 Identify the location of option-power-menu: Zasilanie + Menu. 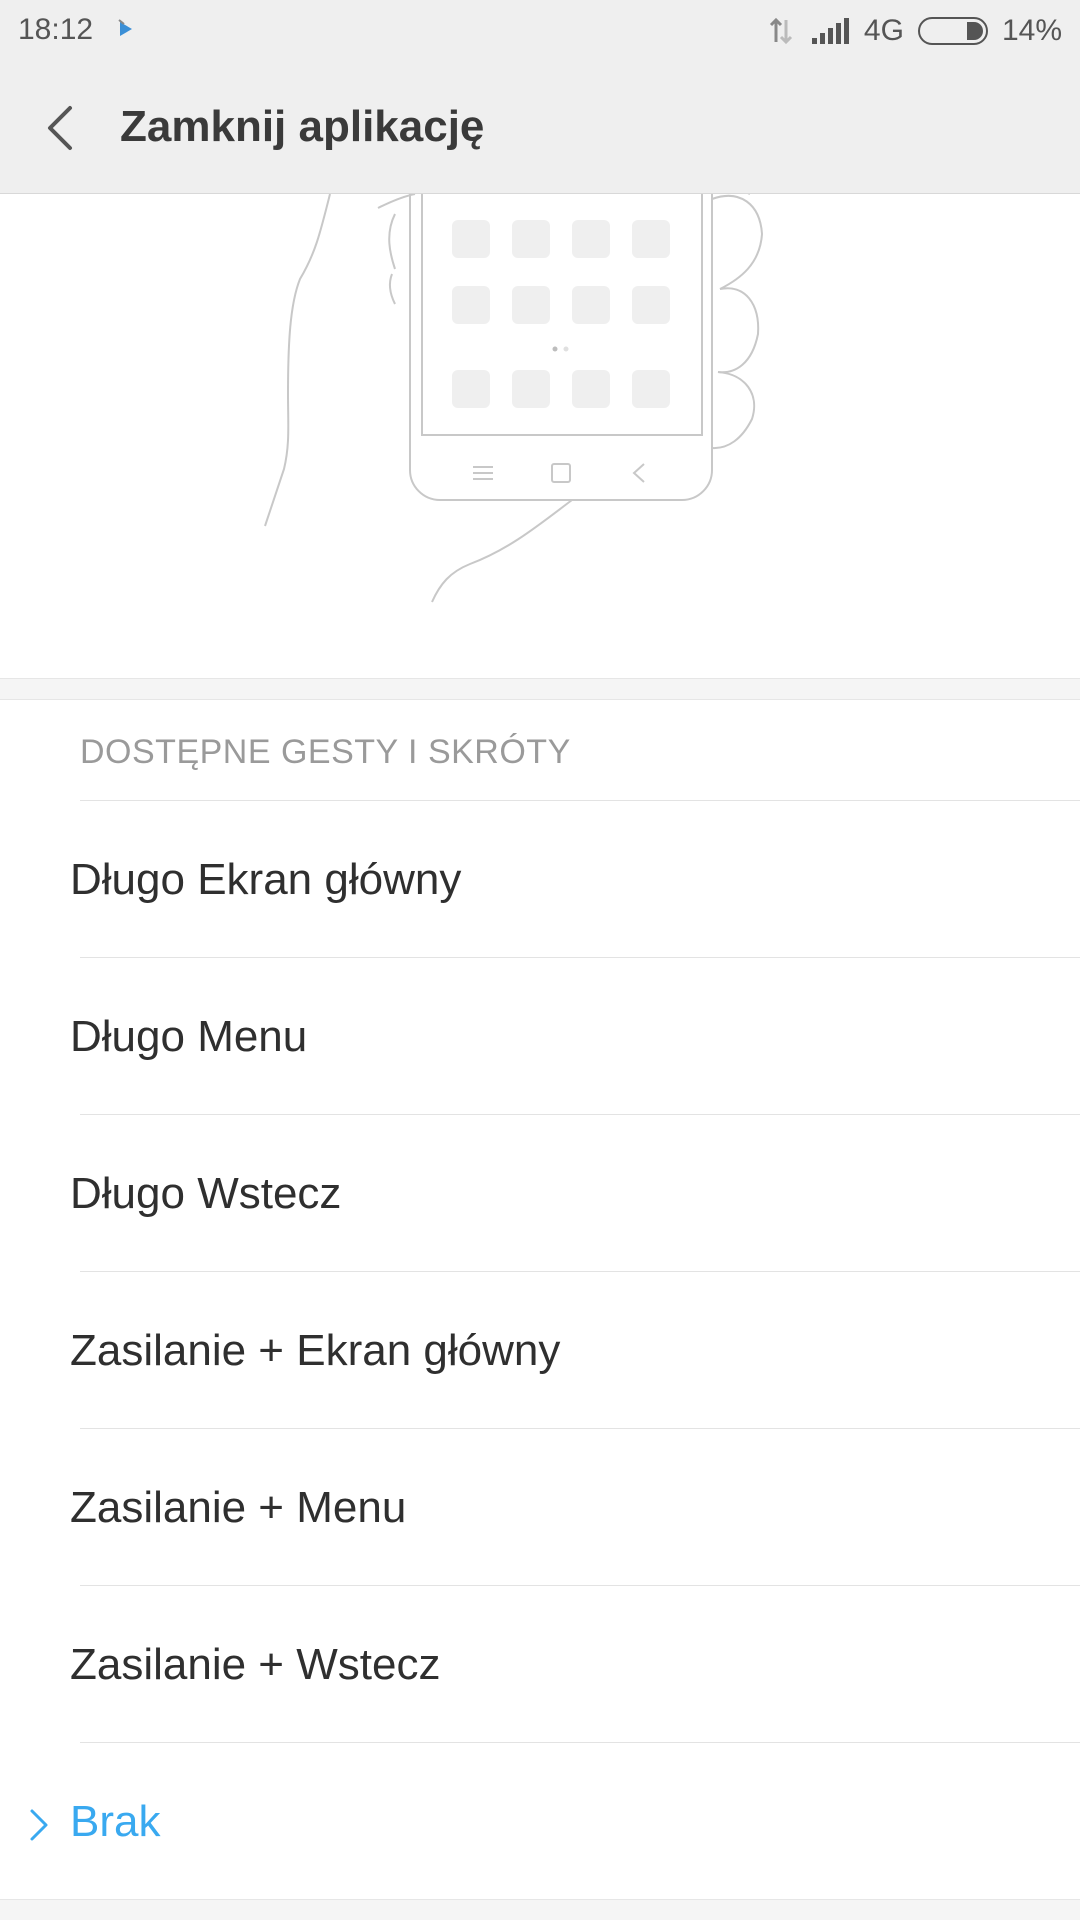
(540, 1507).